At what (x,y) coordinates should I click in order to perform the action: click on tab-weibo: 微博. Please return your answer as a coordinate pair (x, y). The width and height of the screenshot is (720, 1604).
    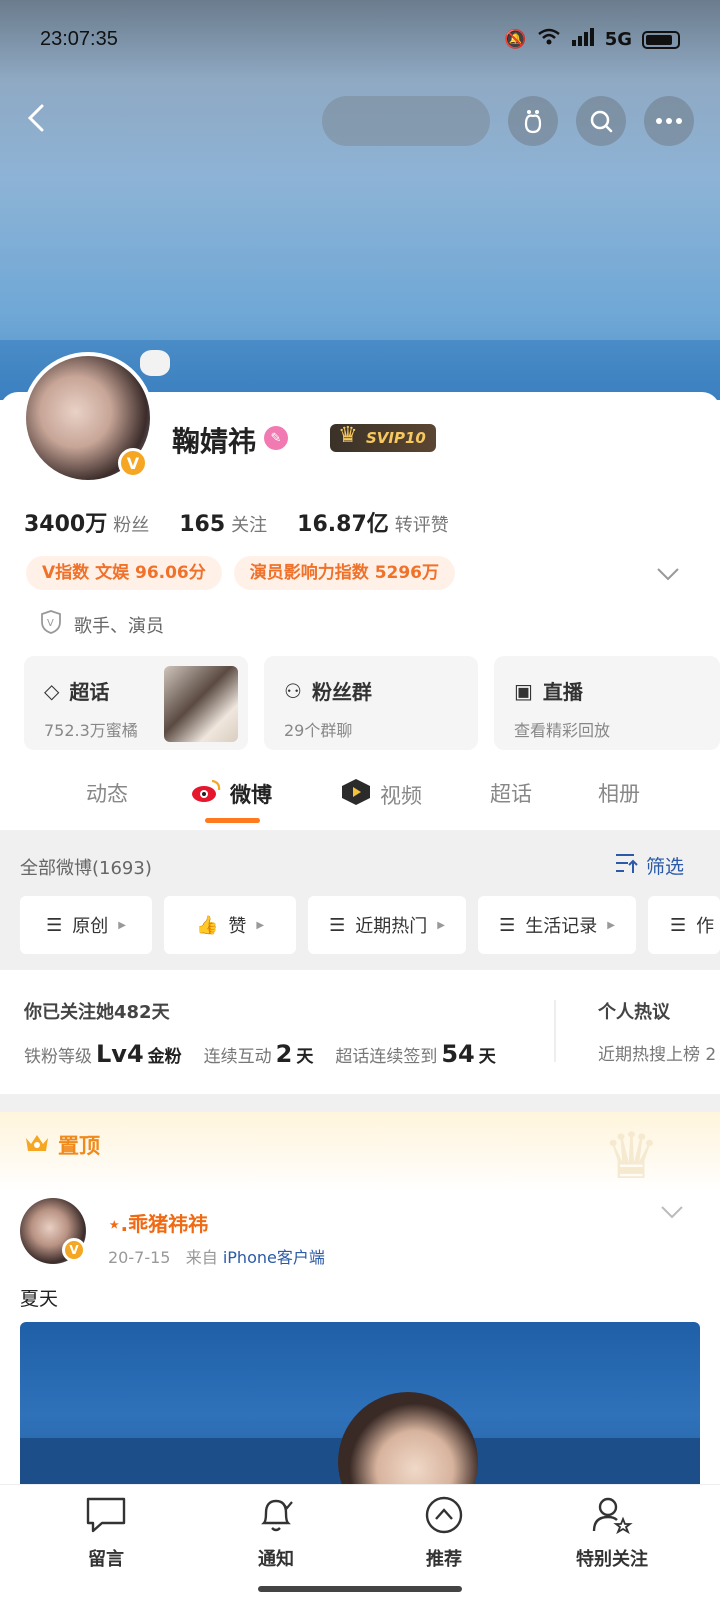
    Looking at the image, I should click on (231, 793).